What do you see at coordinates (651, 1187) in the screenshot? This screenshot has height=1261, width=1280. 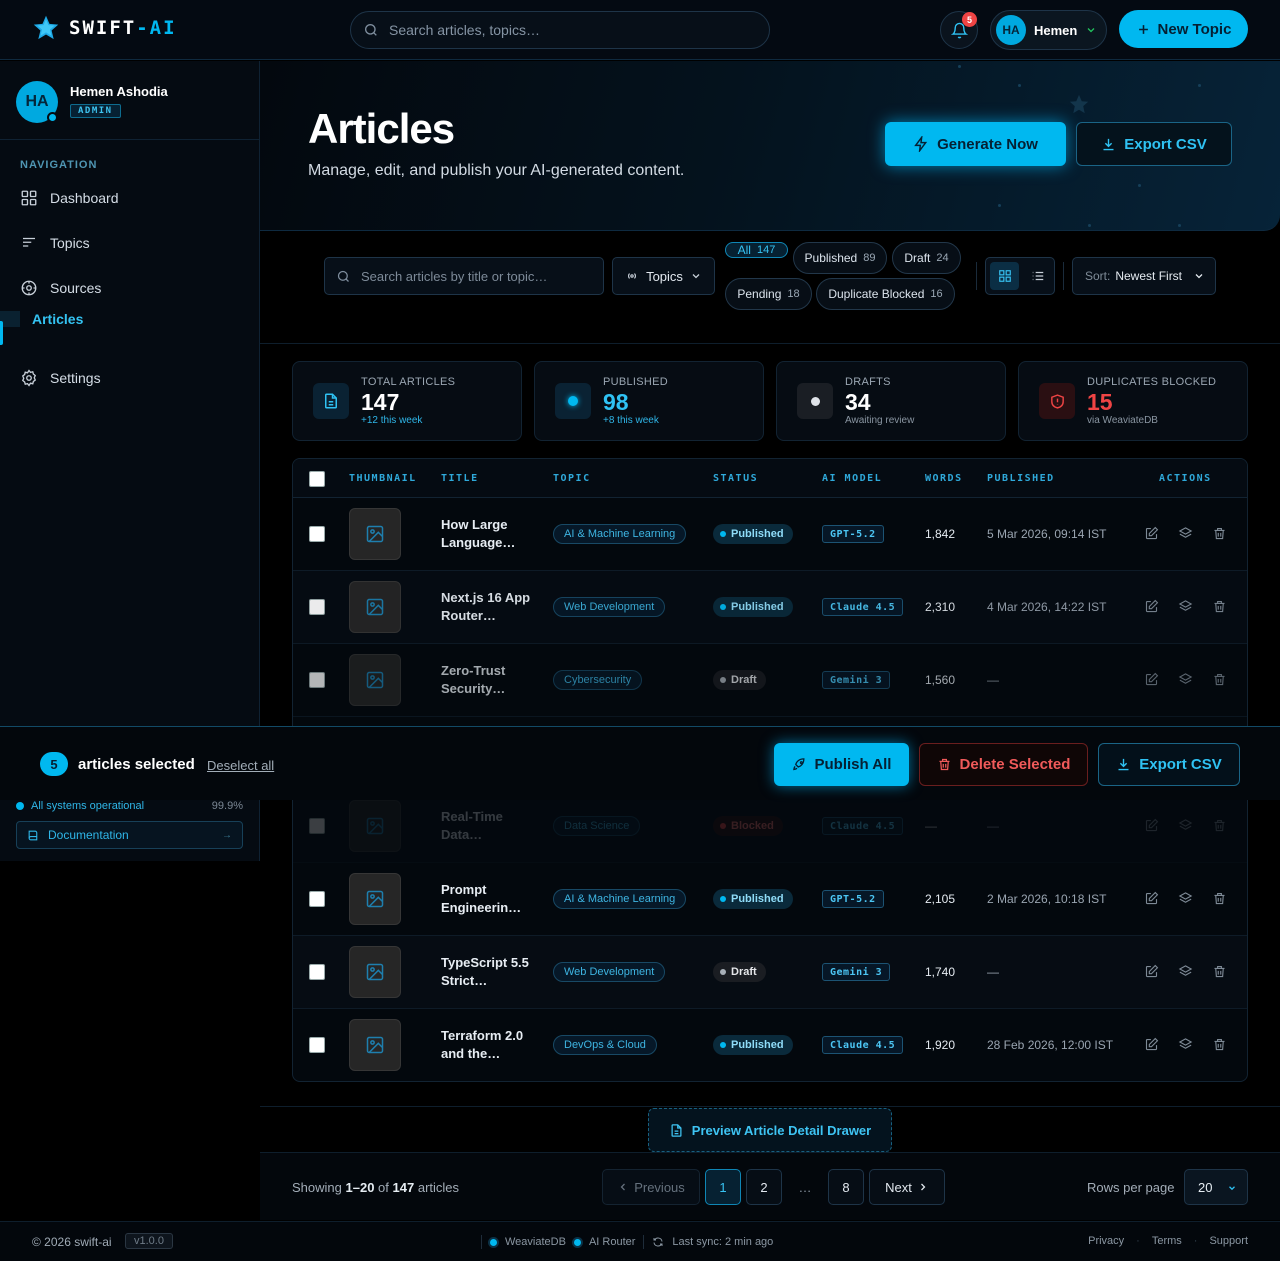 I see `previous-page-button: Previous` at bounding box center [651, 1187].